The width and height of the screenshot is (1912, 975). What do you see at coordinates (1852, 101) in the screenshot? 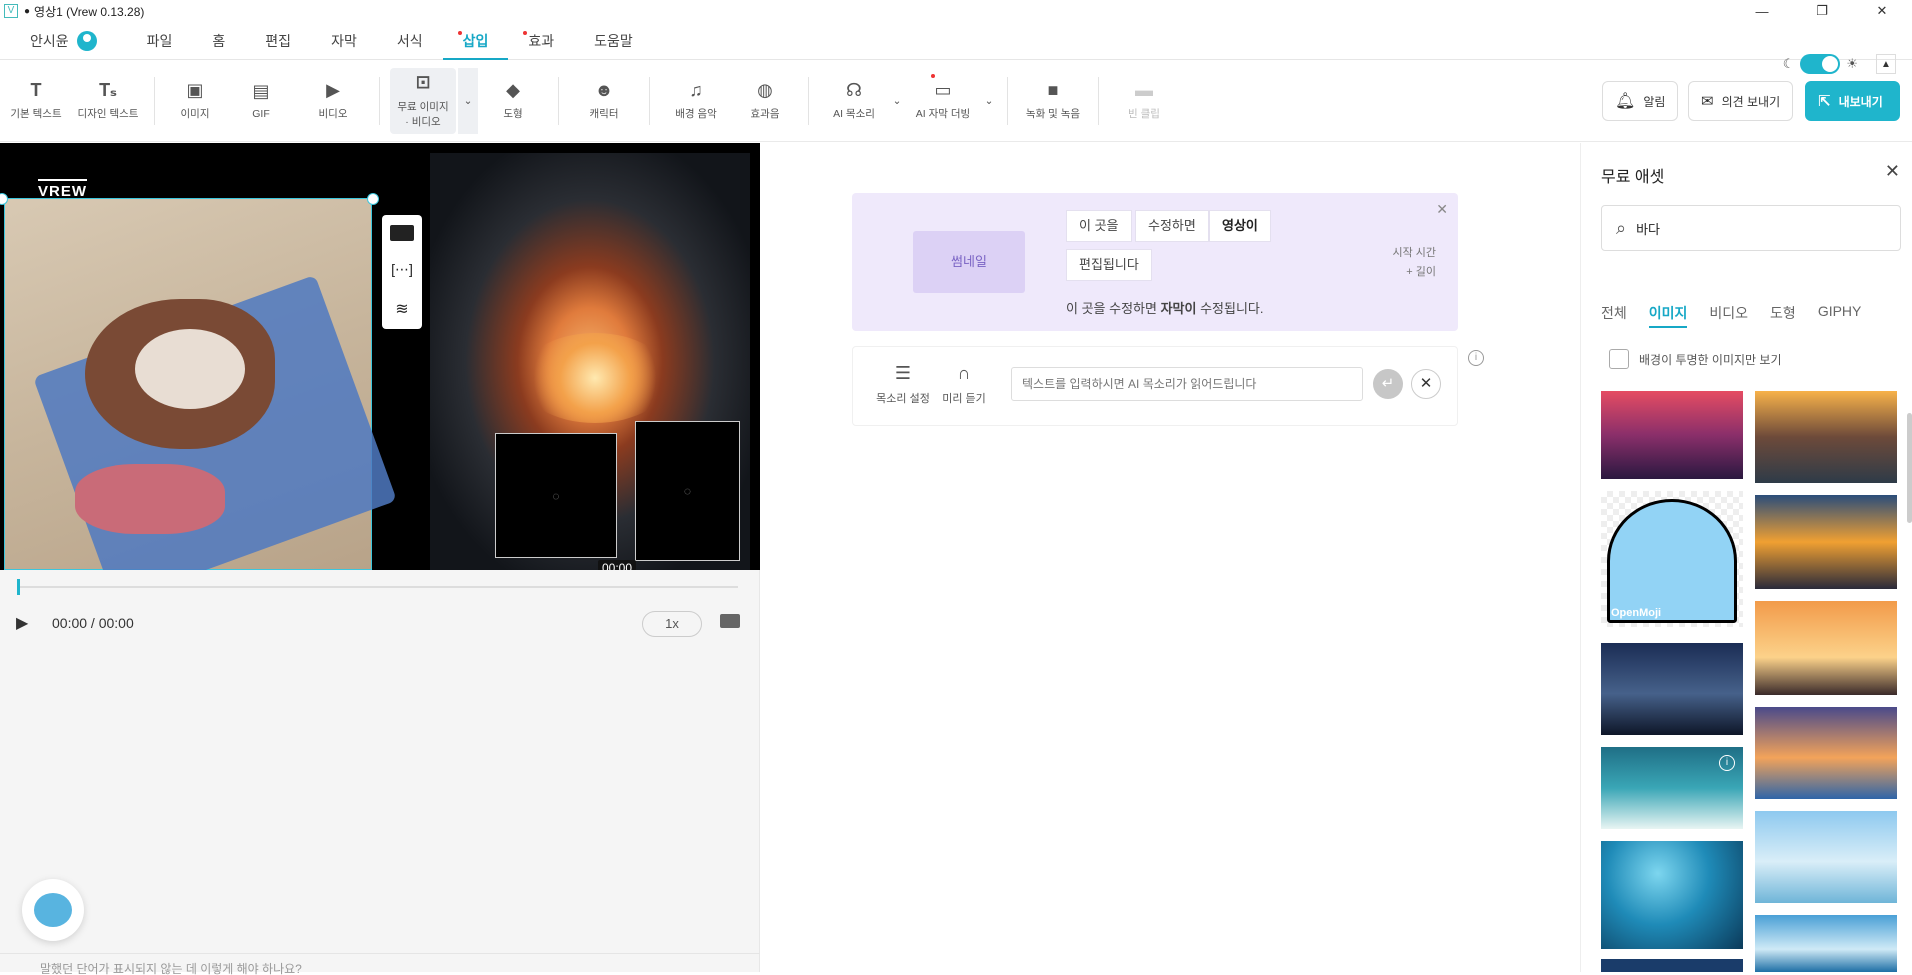
I see `export-button: ⇱ 내보내기` at bounding box center [1852, 101].